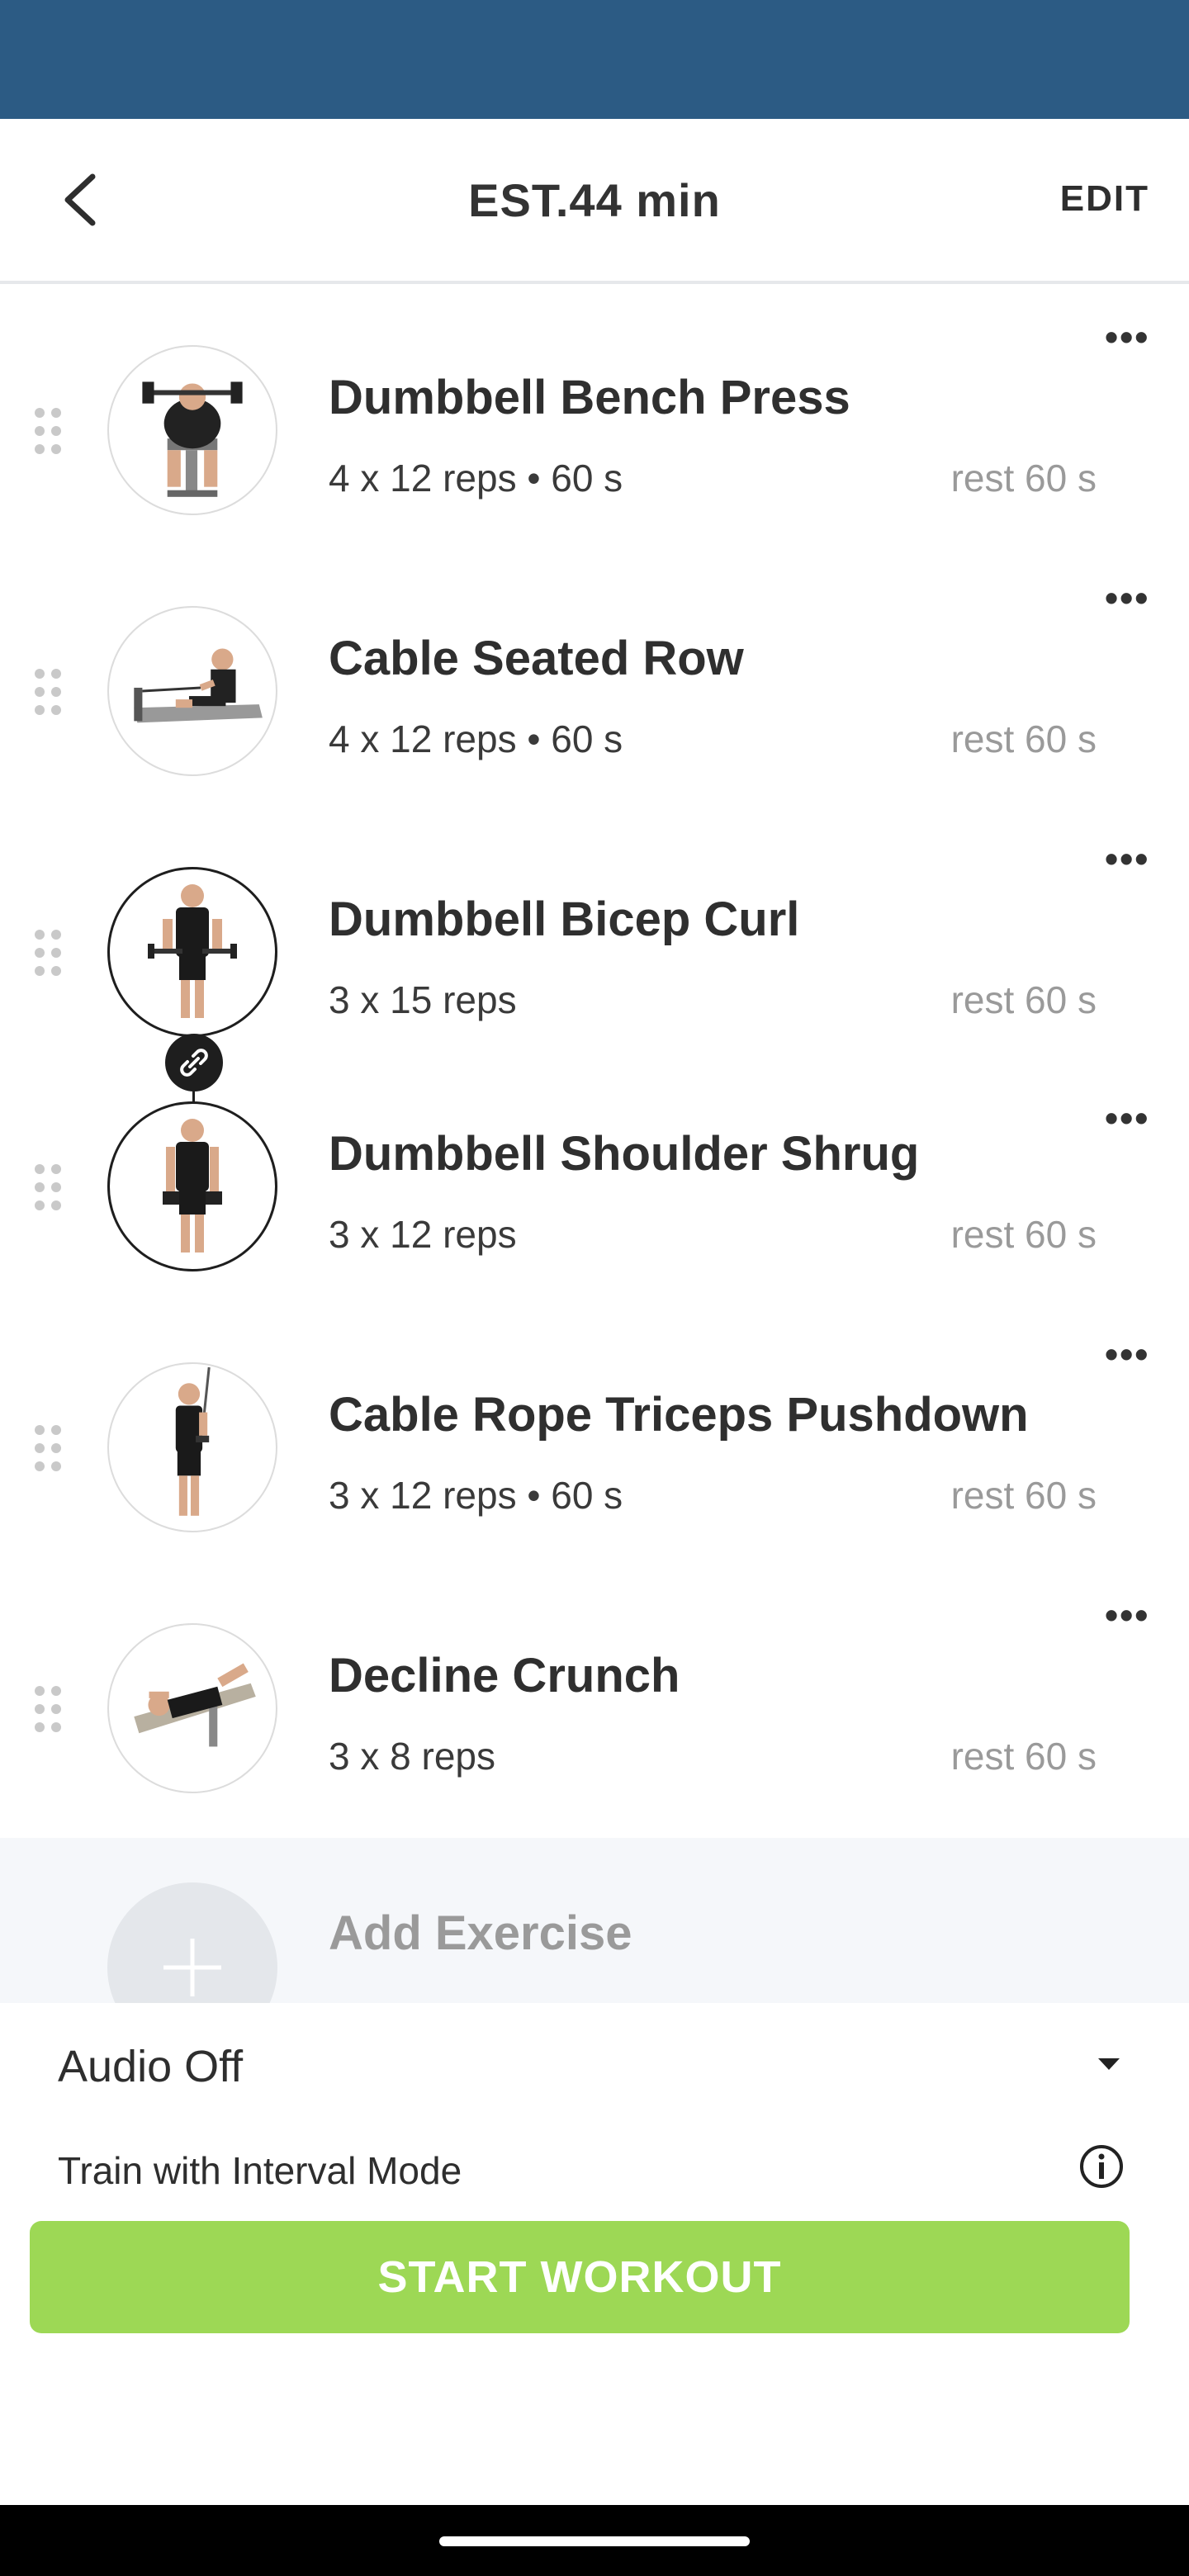  Describe the element at coordinates (423, 999) in the screenshot. I see `exercise-detail: 3 x 15 reps` at that location.